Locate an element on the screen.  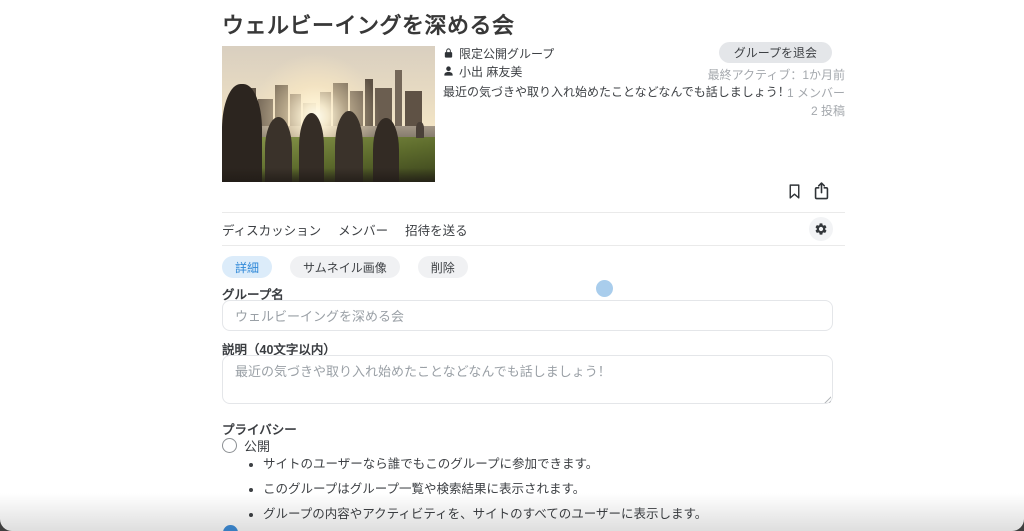
bookmark-icon is located at coordinates (794, 191).